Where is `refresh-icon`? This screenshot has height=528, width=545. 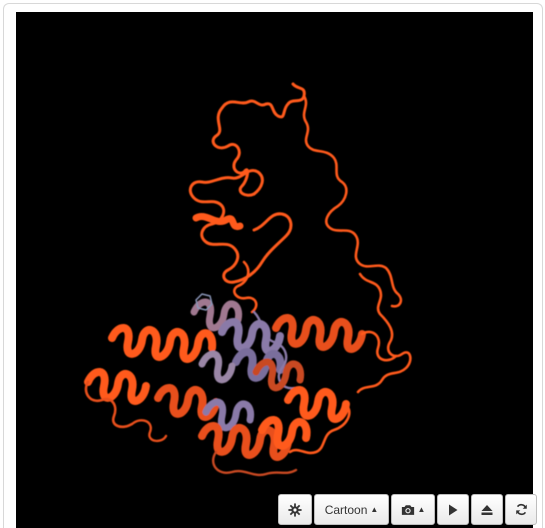
refresh-icon is located at coordinates (521, 509).